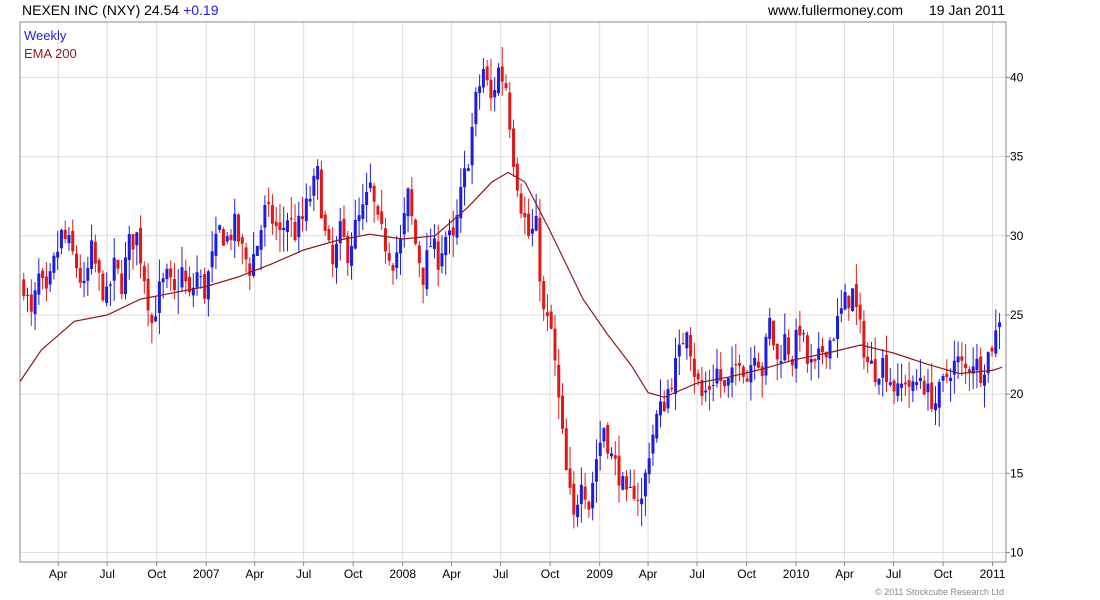  What do you see at coordinates (206, 574) in the screenshot?
I see `x-tick-label: 2007` at bounding box center [206, 574].